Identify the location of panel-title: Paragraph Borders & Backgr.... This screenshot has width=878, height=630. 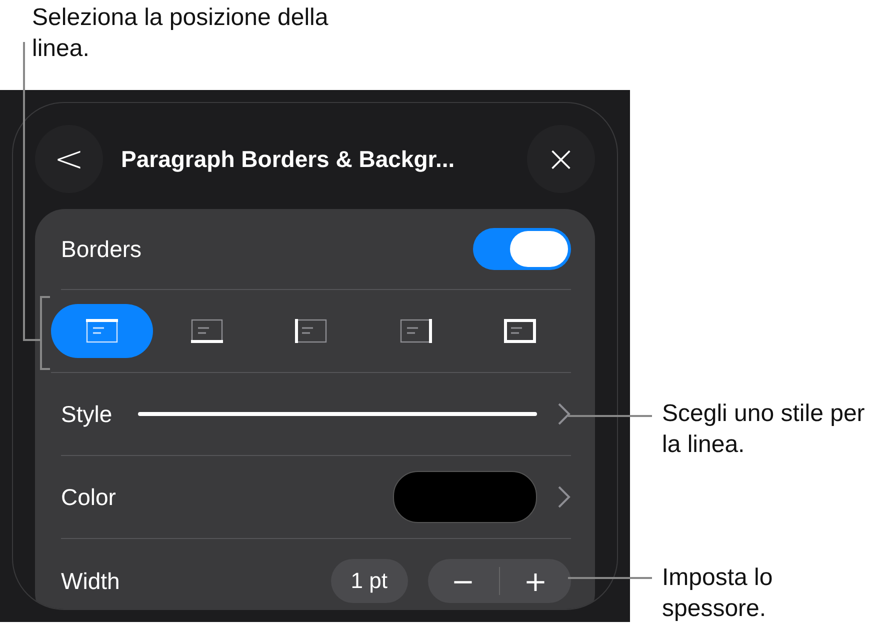
(288, 159).